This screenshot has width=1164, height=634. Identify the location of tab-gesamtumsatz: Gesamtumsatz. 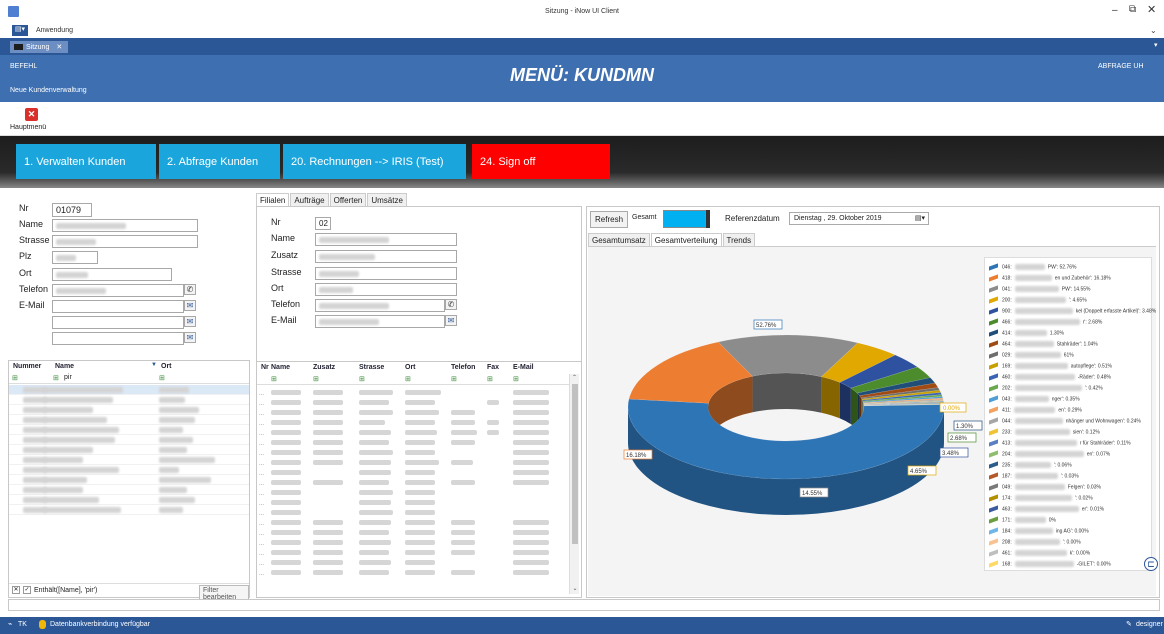
(619, 240).